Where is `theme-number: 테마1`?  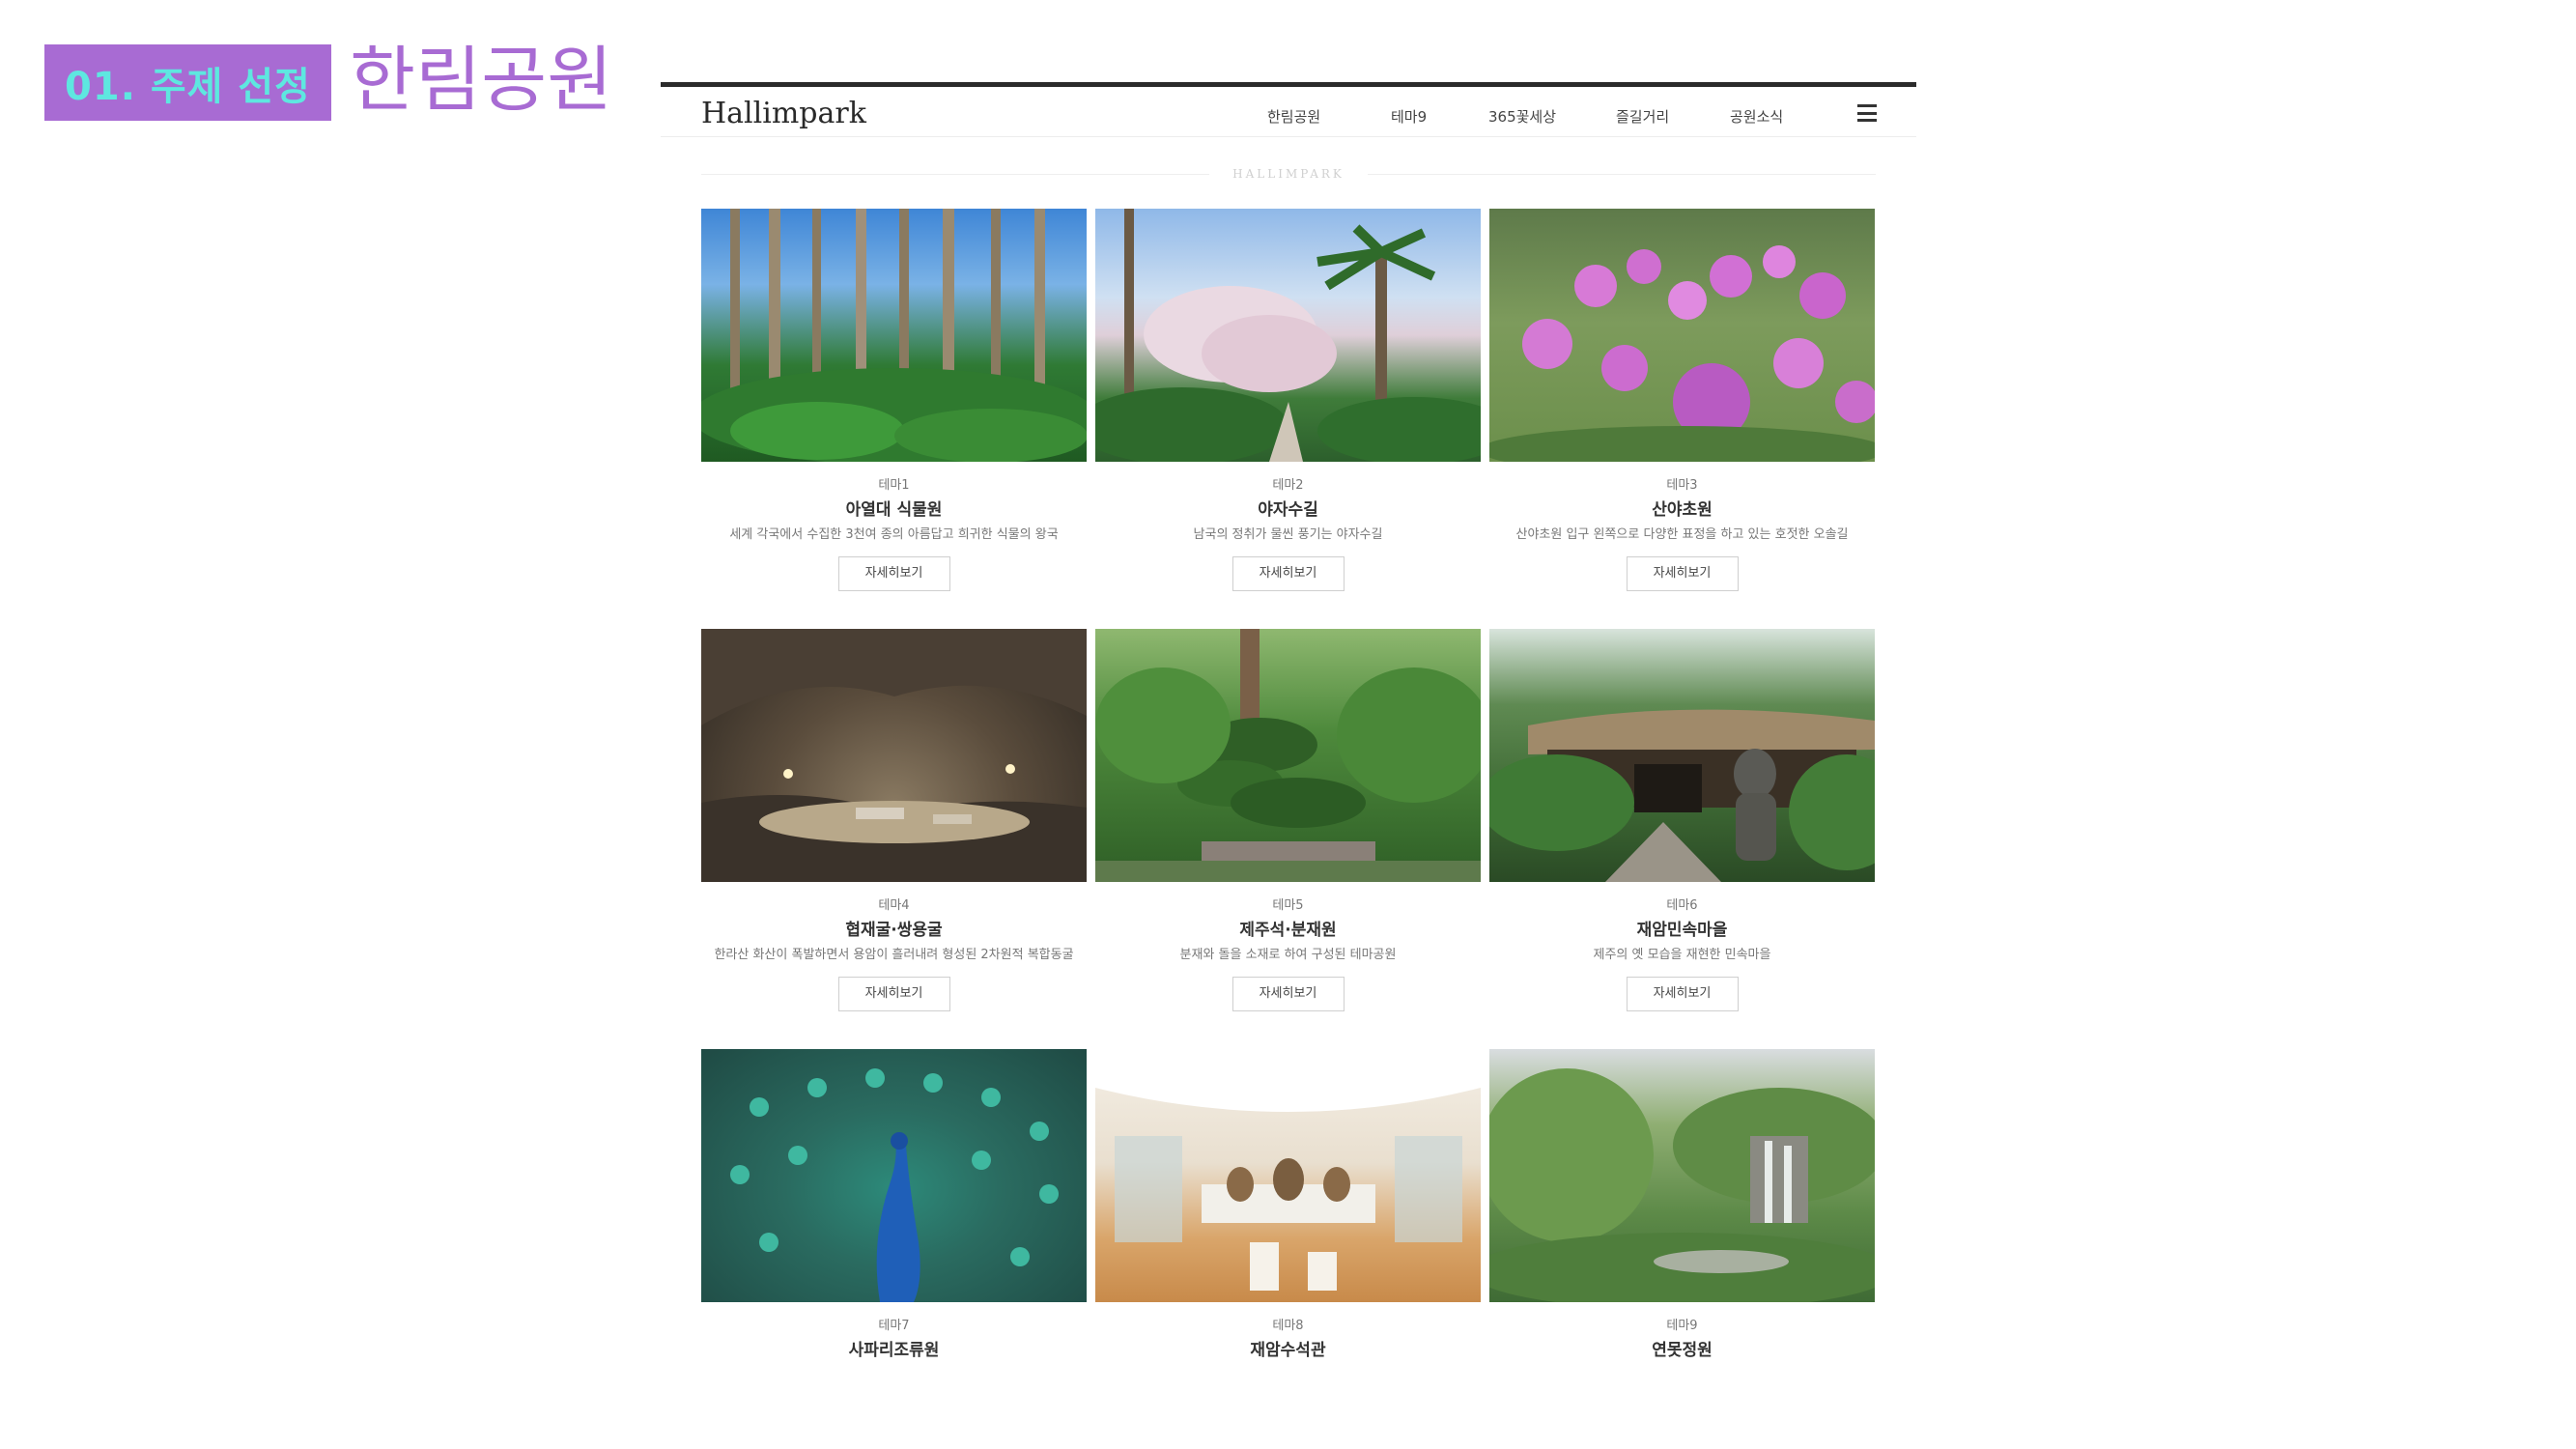
theme-number: 테마1 is located at coordinates (894, 485).